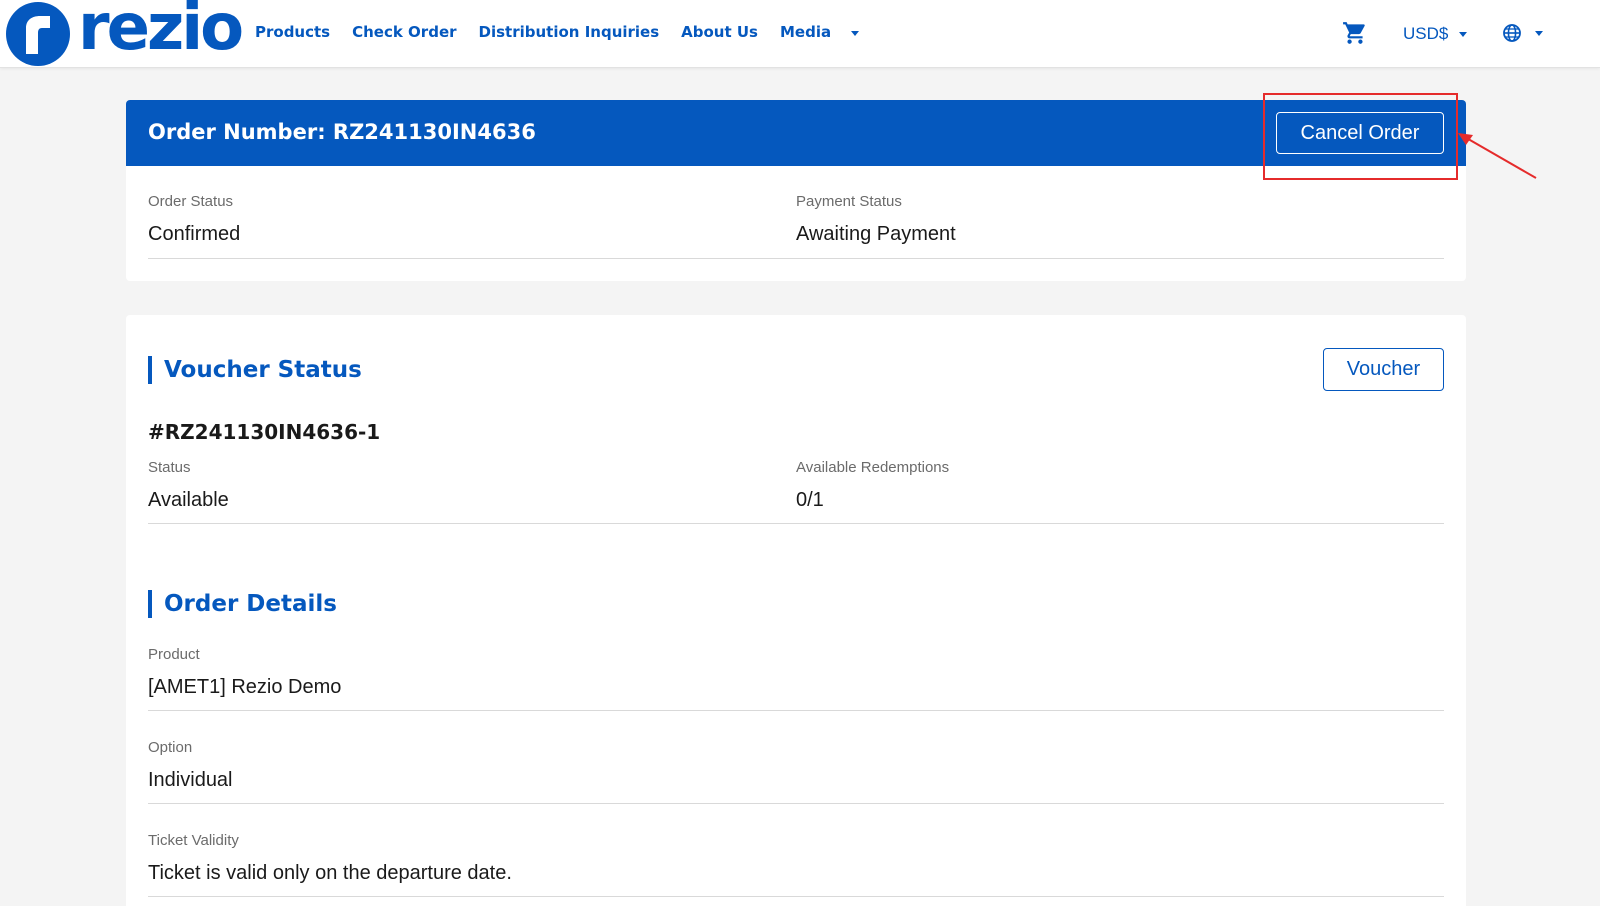  What do you see at coordinates (193, 840) in the screenshot?
I see `ticket-validity-label: Ticket Validity` at bounding box center [193, 840].